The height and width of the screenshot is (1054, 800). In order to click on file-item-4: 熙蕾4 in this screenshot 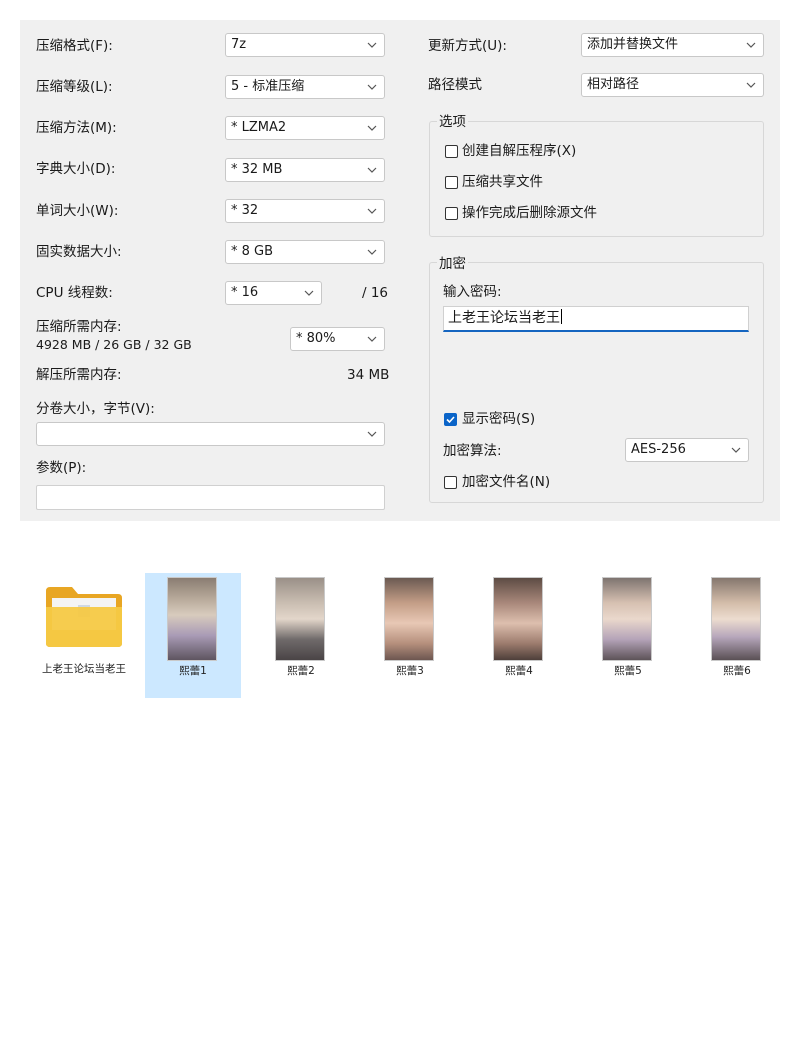, I will do `click(519, 635)`.